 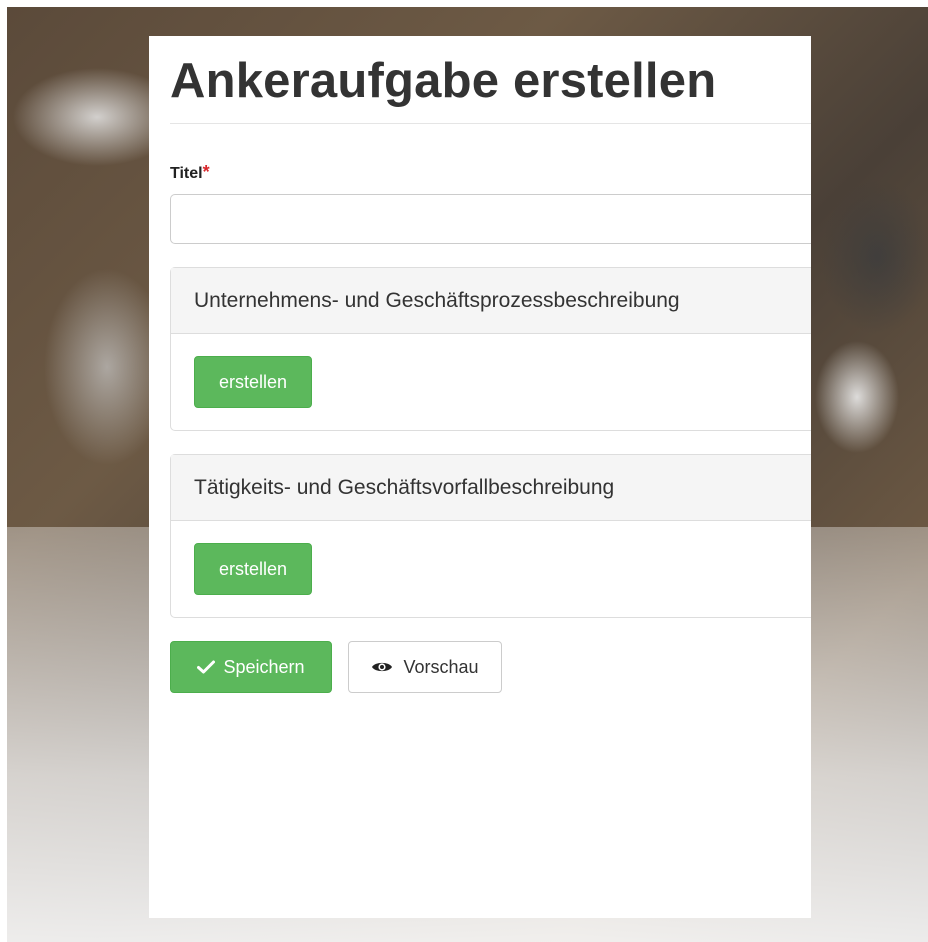 I want to click on title-input, so click(x=490, y=219).